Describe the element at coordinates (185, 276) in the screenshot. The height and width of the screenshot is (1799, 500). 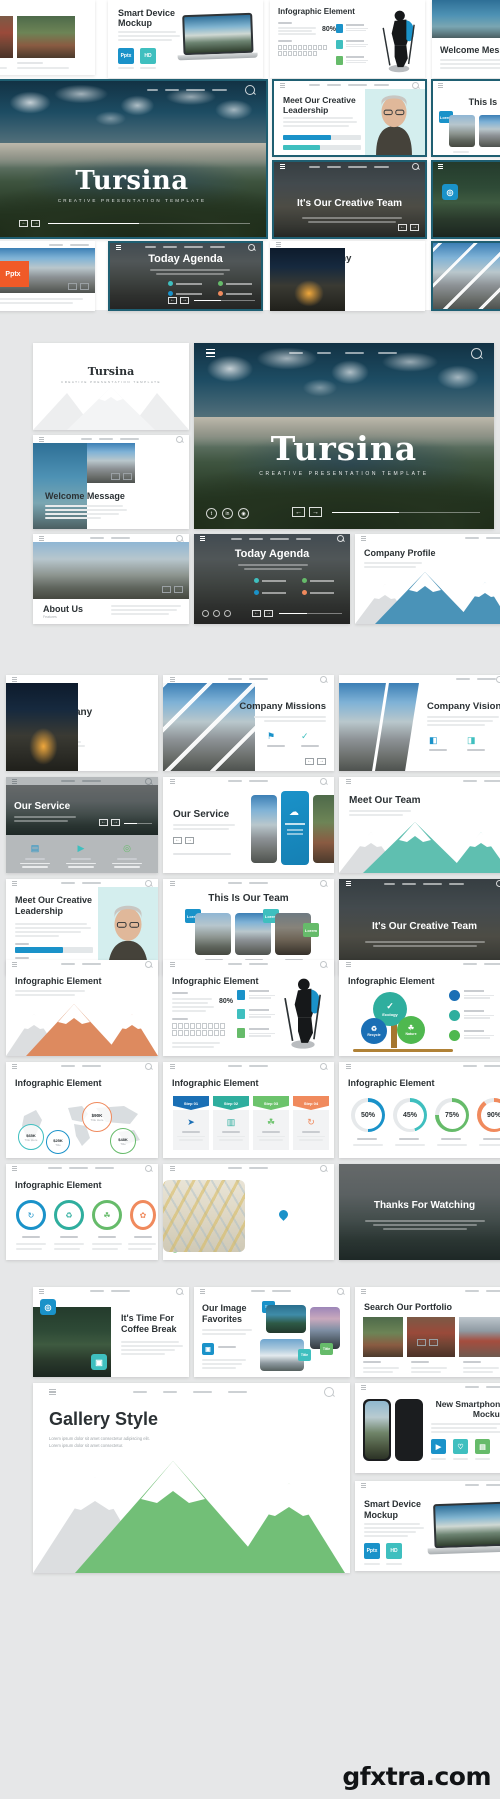
I see `slide-today-agenda-top: Today Agenda ← →` at that location.